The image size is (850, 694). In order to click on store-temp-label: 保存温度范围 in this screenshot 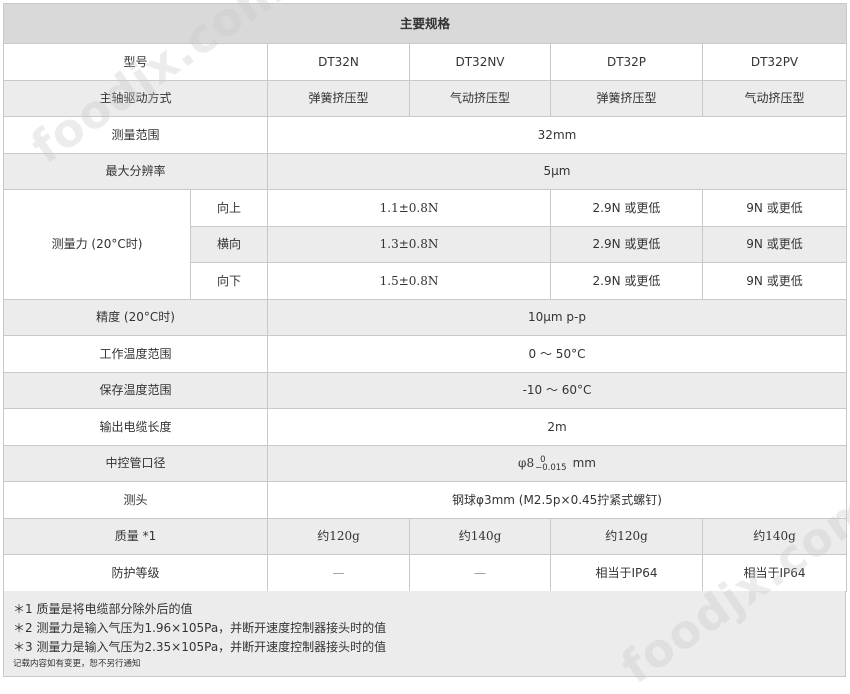, I will do `click(135, 390)`.